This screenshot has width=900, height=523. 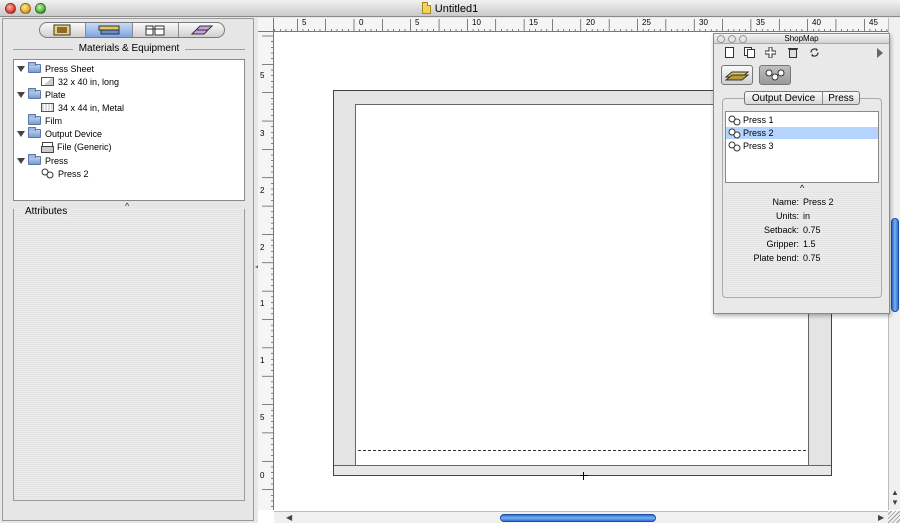 I want to click on tree-item-press-sheet: Press Sheet, so click(x=55, y=68).